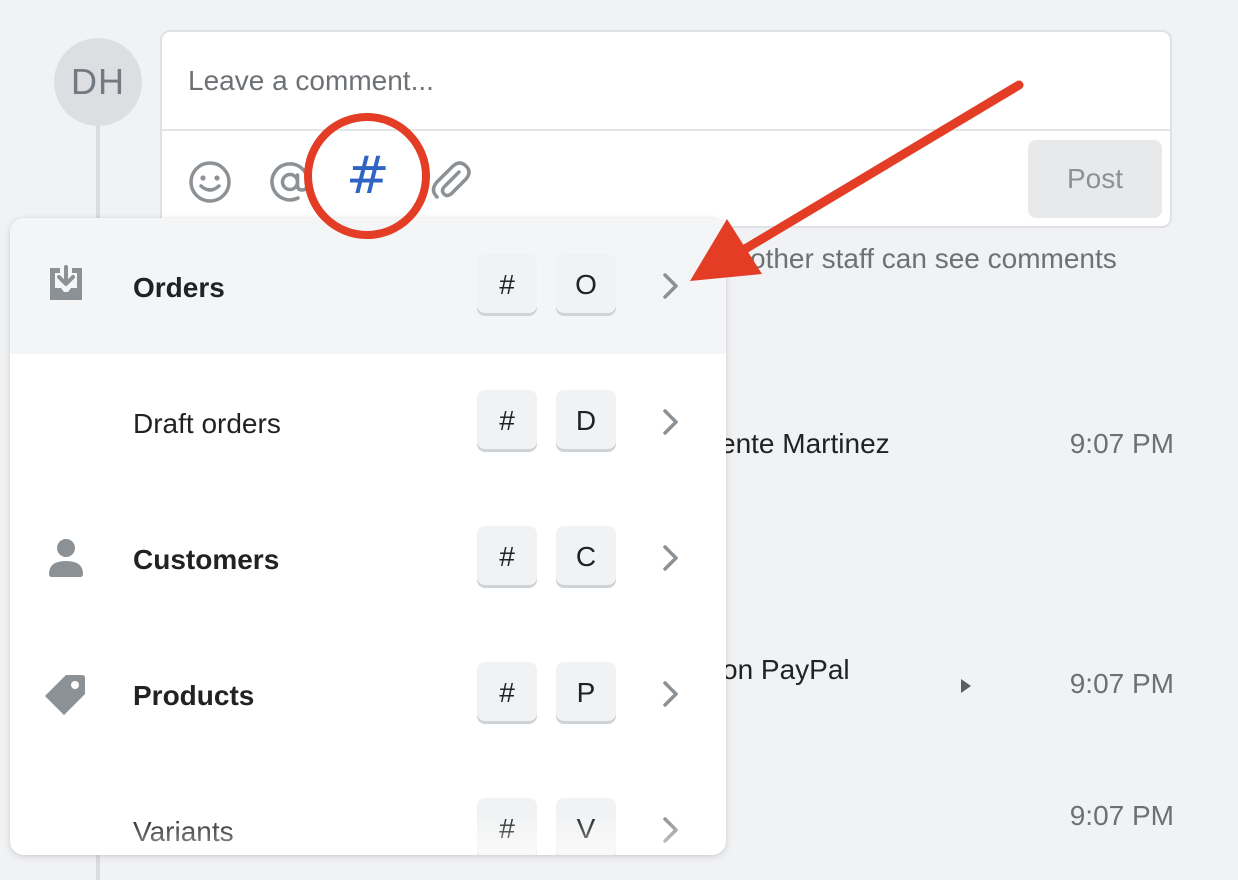 Image resolution: width=1238 pixels, height=880 pixels. What do you see at coordinates (66, 284) in the screenshot?
I see `orders-icon` at bounding box center [66, 284].